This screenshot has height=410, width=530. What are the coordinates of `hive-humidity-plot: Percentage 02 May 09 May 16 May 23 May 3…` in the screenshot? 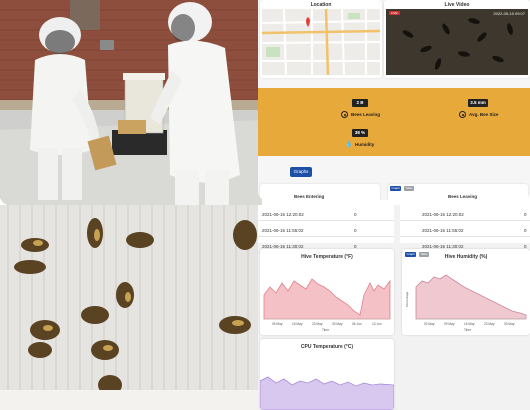 It's located at (466, 303).